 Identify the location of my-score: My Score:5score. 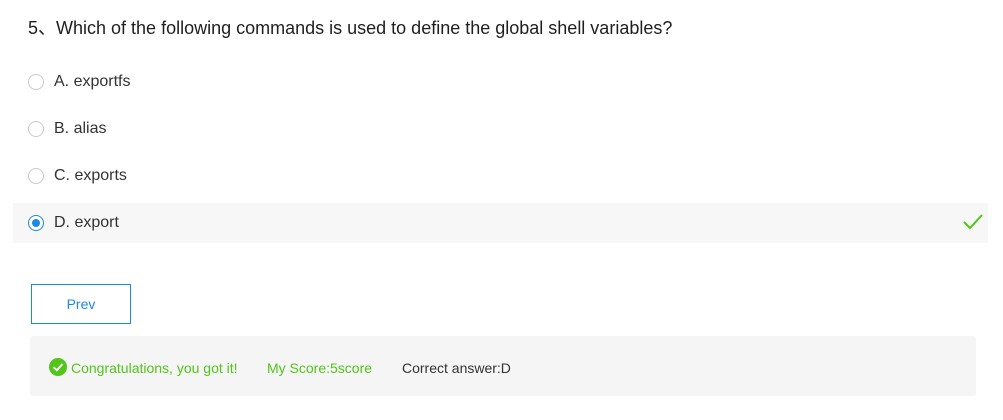
(320, 368).